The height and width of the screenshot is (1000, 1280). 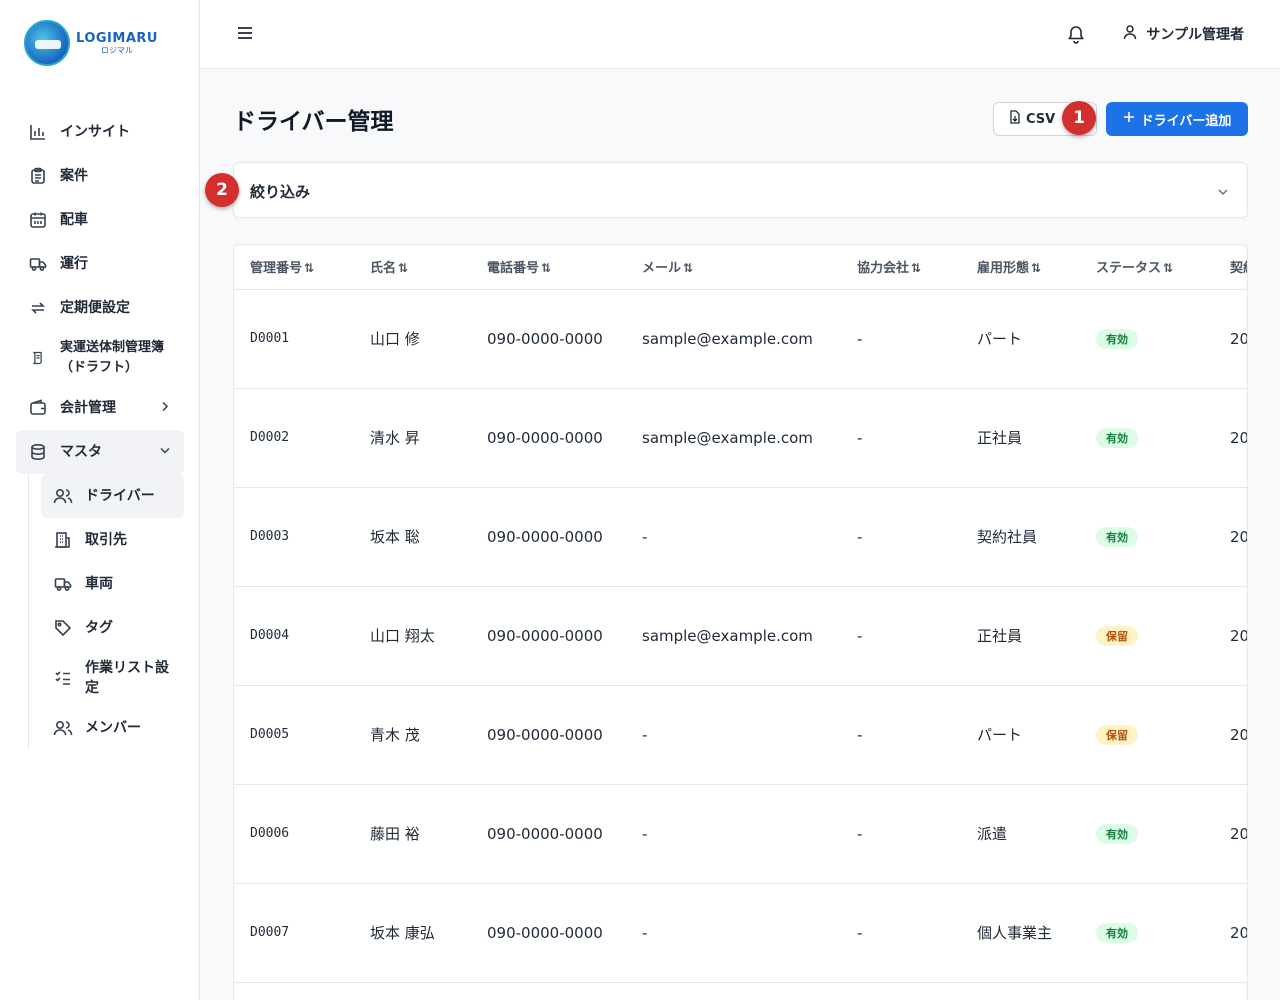 What do you see at coordinates (88, 408) in the screenshot?
I see `sidebar-item-label: 会計管理` at bounding box center [88, 408].